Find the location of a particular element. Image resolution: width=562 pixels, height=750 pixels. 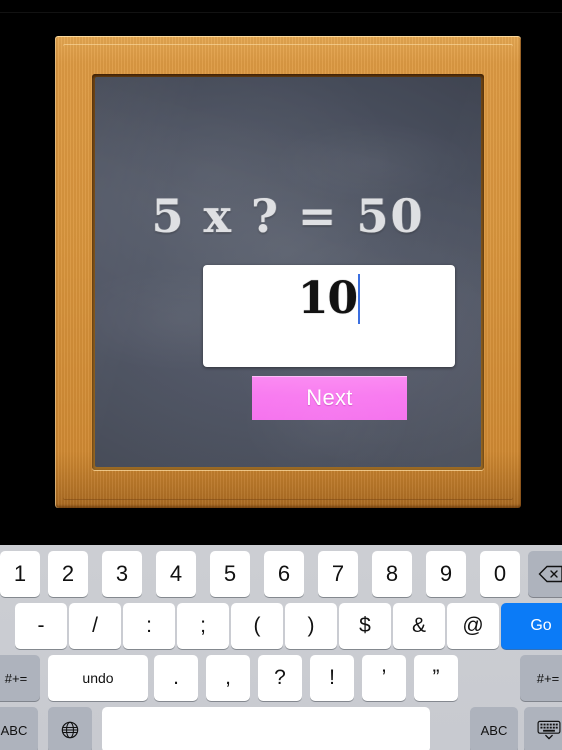

key-label: ; is located at coordinates (203, 625).